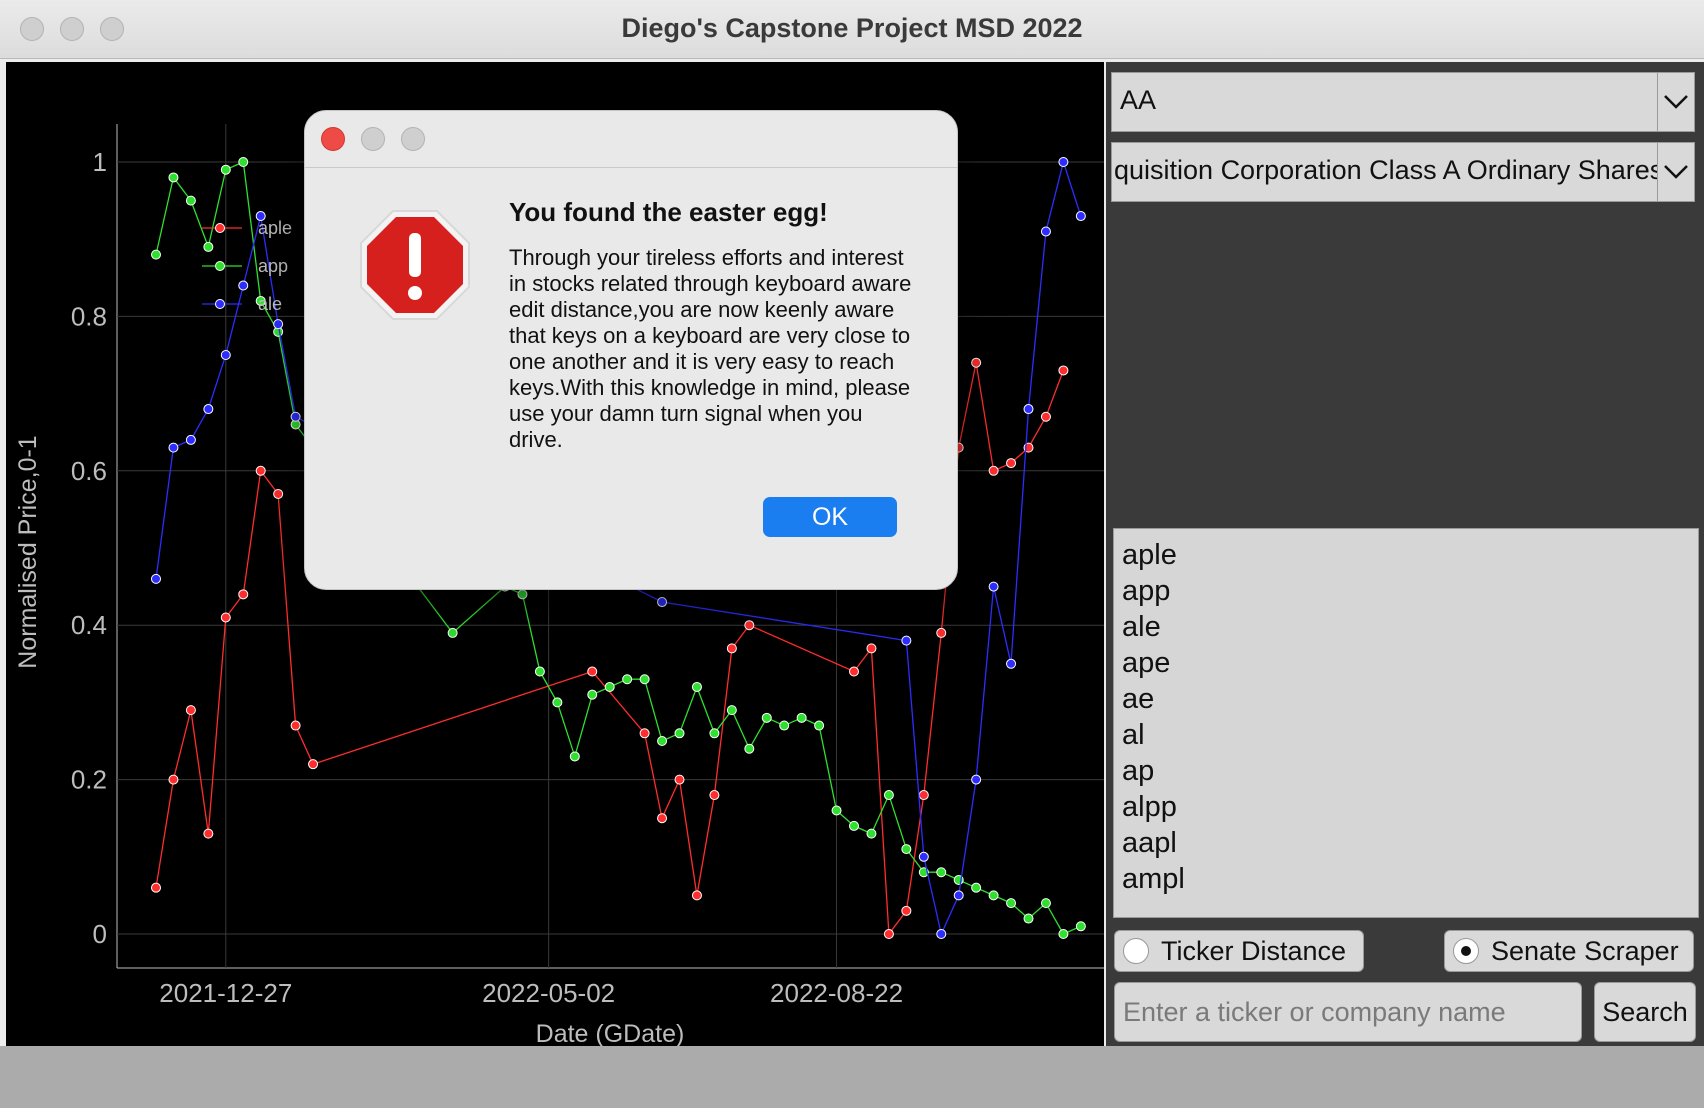 The height and width of the screenshot is (1108, 1704). I want to click on list-item: ae, so click(1410, 699).